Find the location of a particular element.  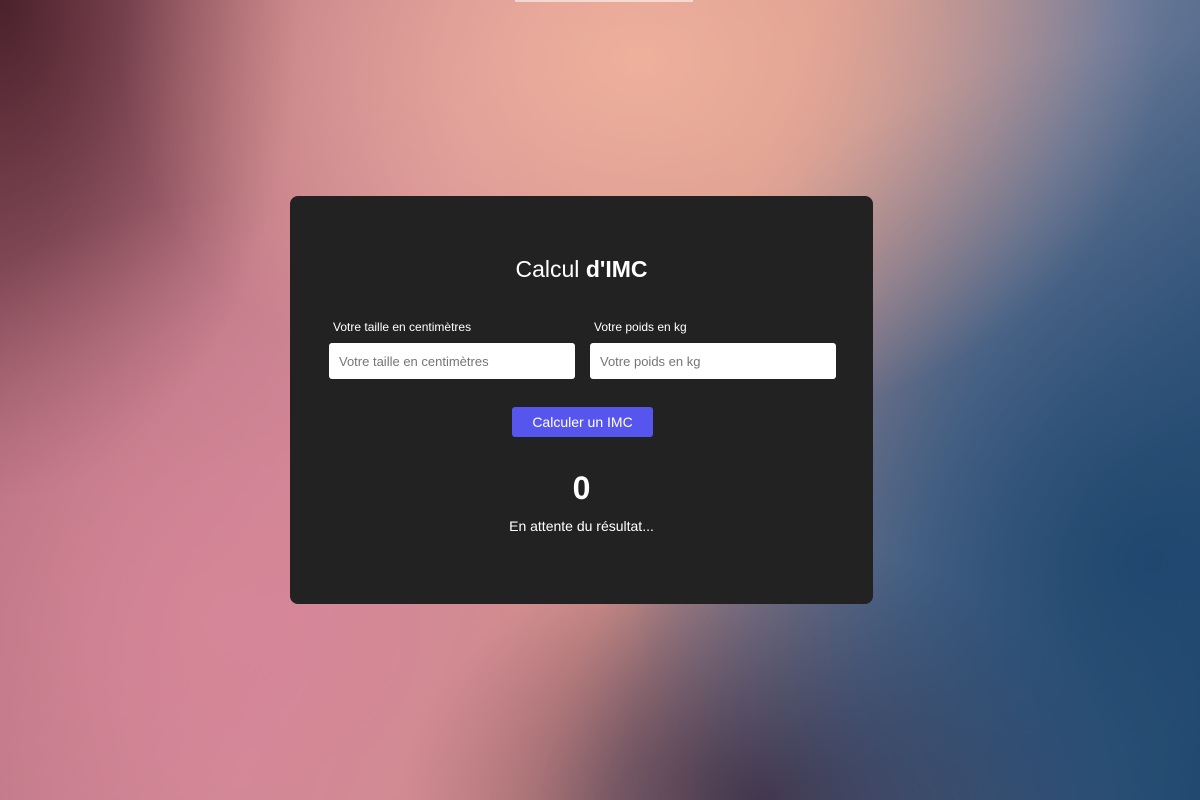

title-prefix: Calcul is located at coordinates (550, 269).